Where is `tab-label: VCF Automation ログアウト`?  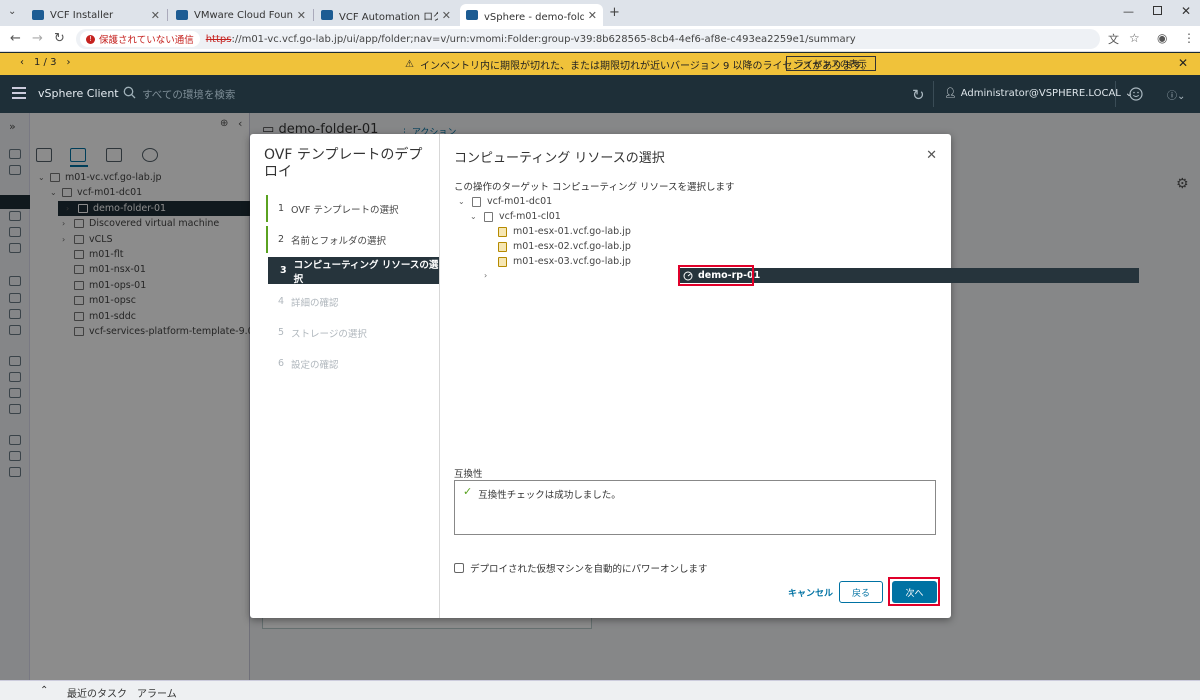
tab-label: VCF Automation ログアウト is located at coordinates (388, 17).